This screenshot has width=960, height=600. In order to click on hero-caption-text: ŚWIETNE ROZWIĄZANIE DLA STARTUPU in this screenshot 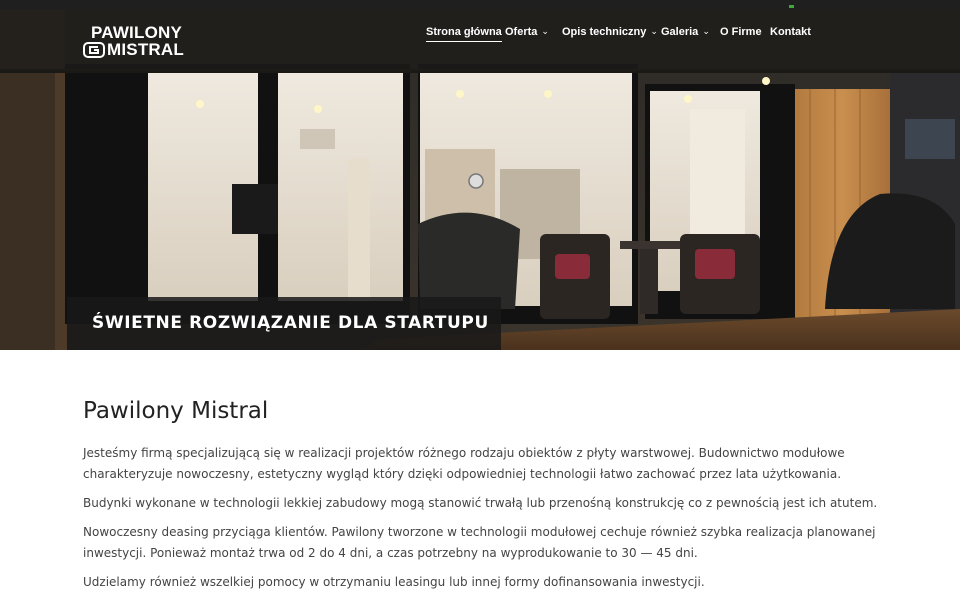, I will do `click(290, 323)`.